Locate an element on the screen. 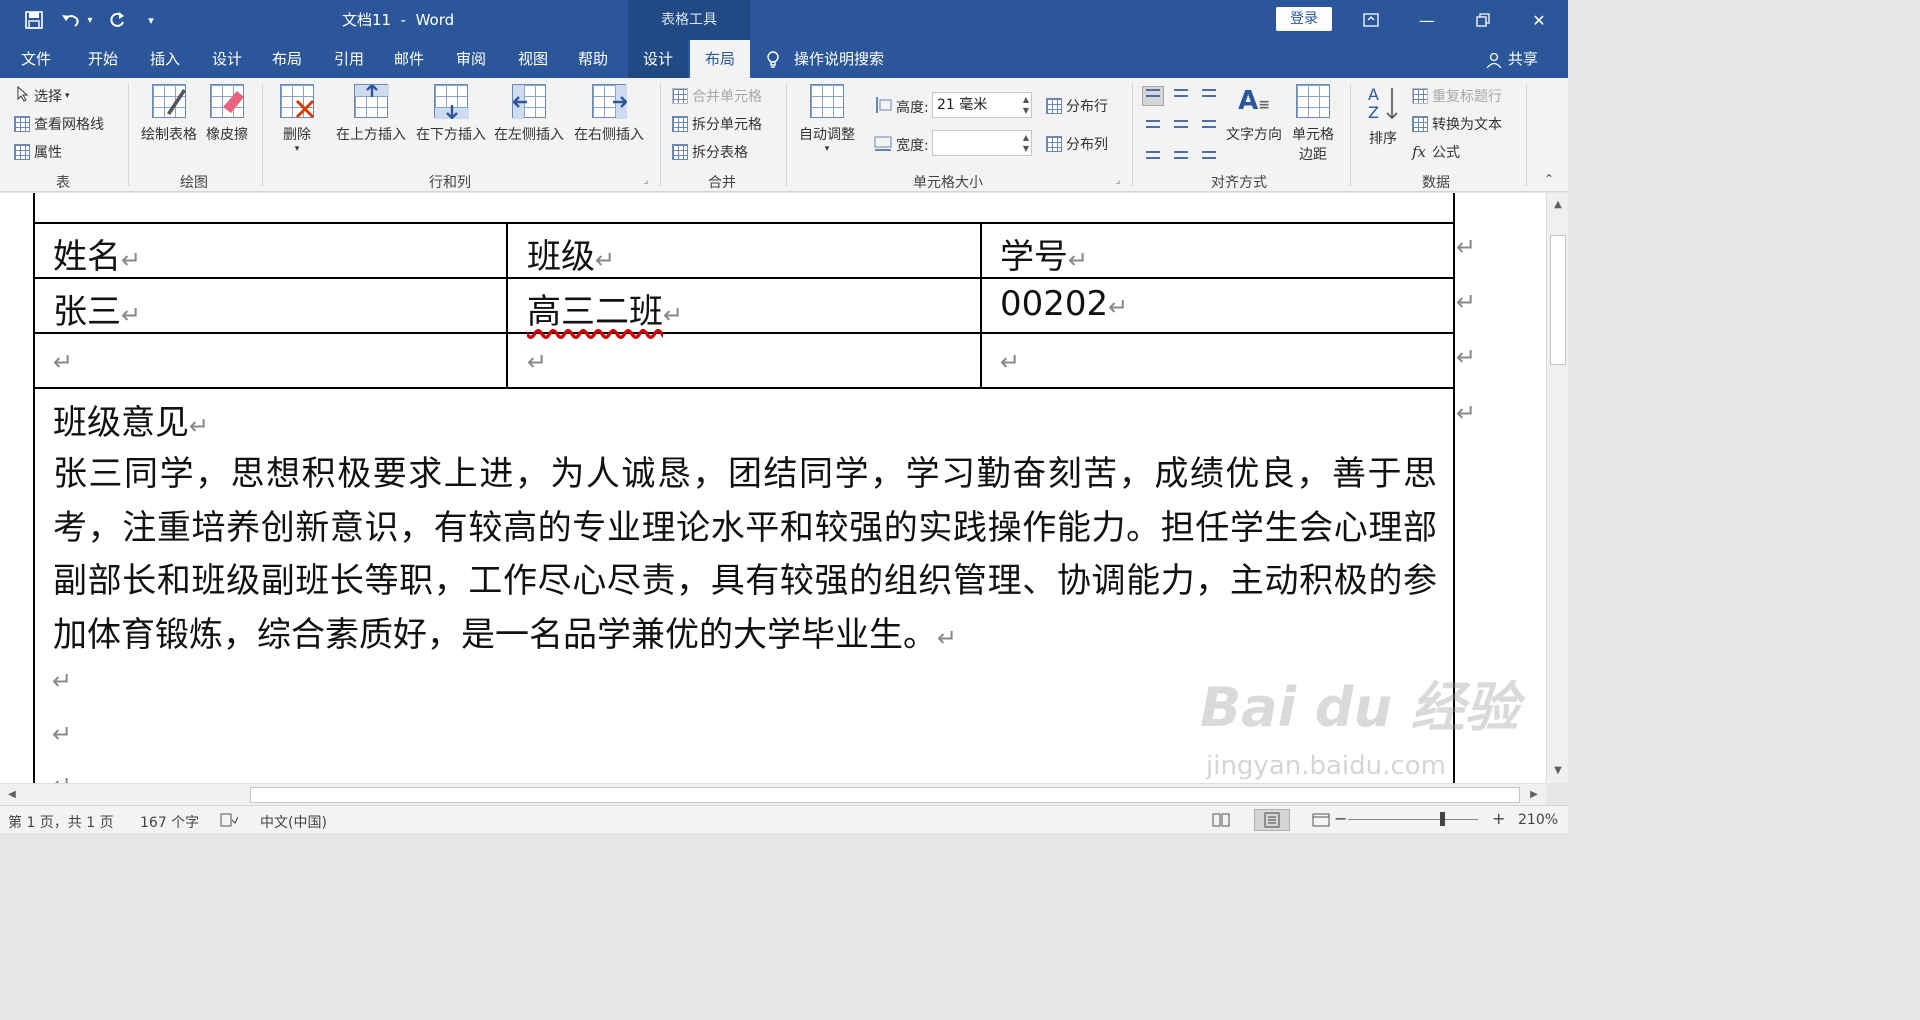  undo-dropdown-icon: ▾ is located at coordinates (90, 20).